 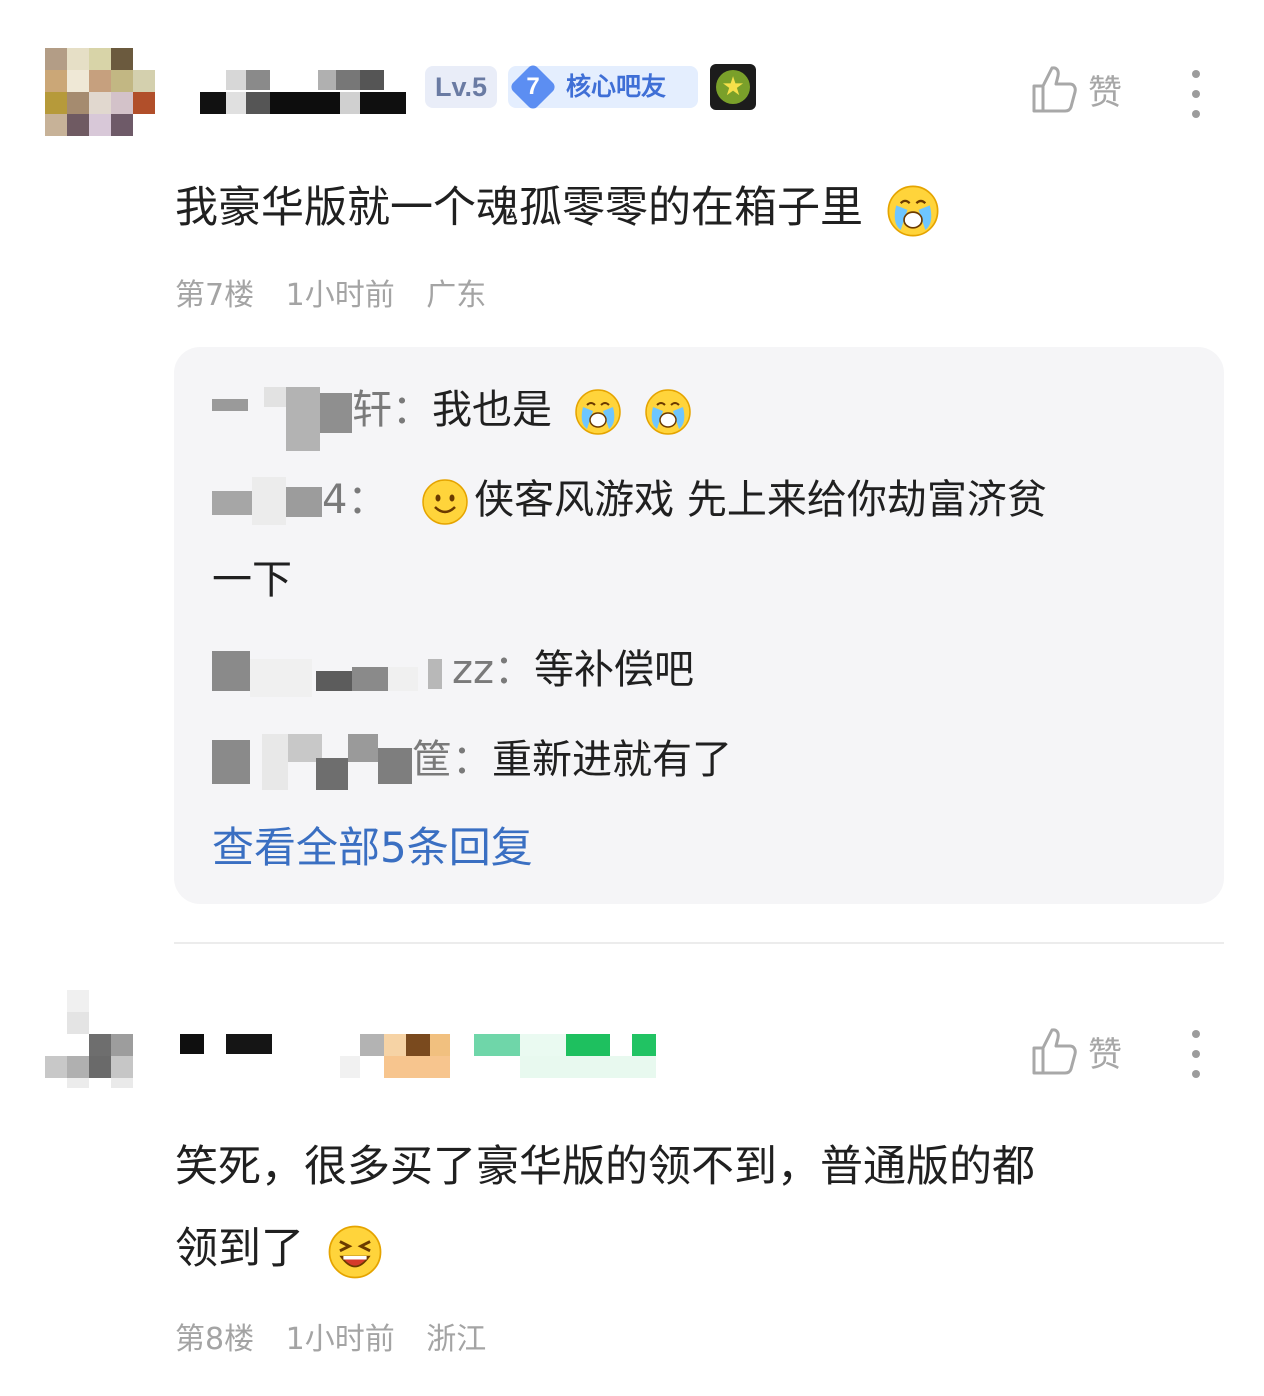 I want to click on reply-text: 重新进就有了, so click(x=612, y=760).